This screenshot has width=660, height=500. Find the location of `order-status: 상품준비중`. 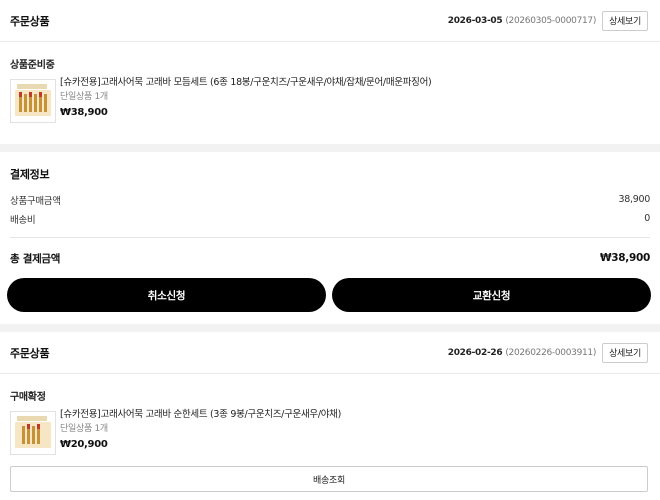

order-status: 상품준비중 is located at coordinates (32, 65).